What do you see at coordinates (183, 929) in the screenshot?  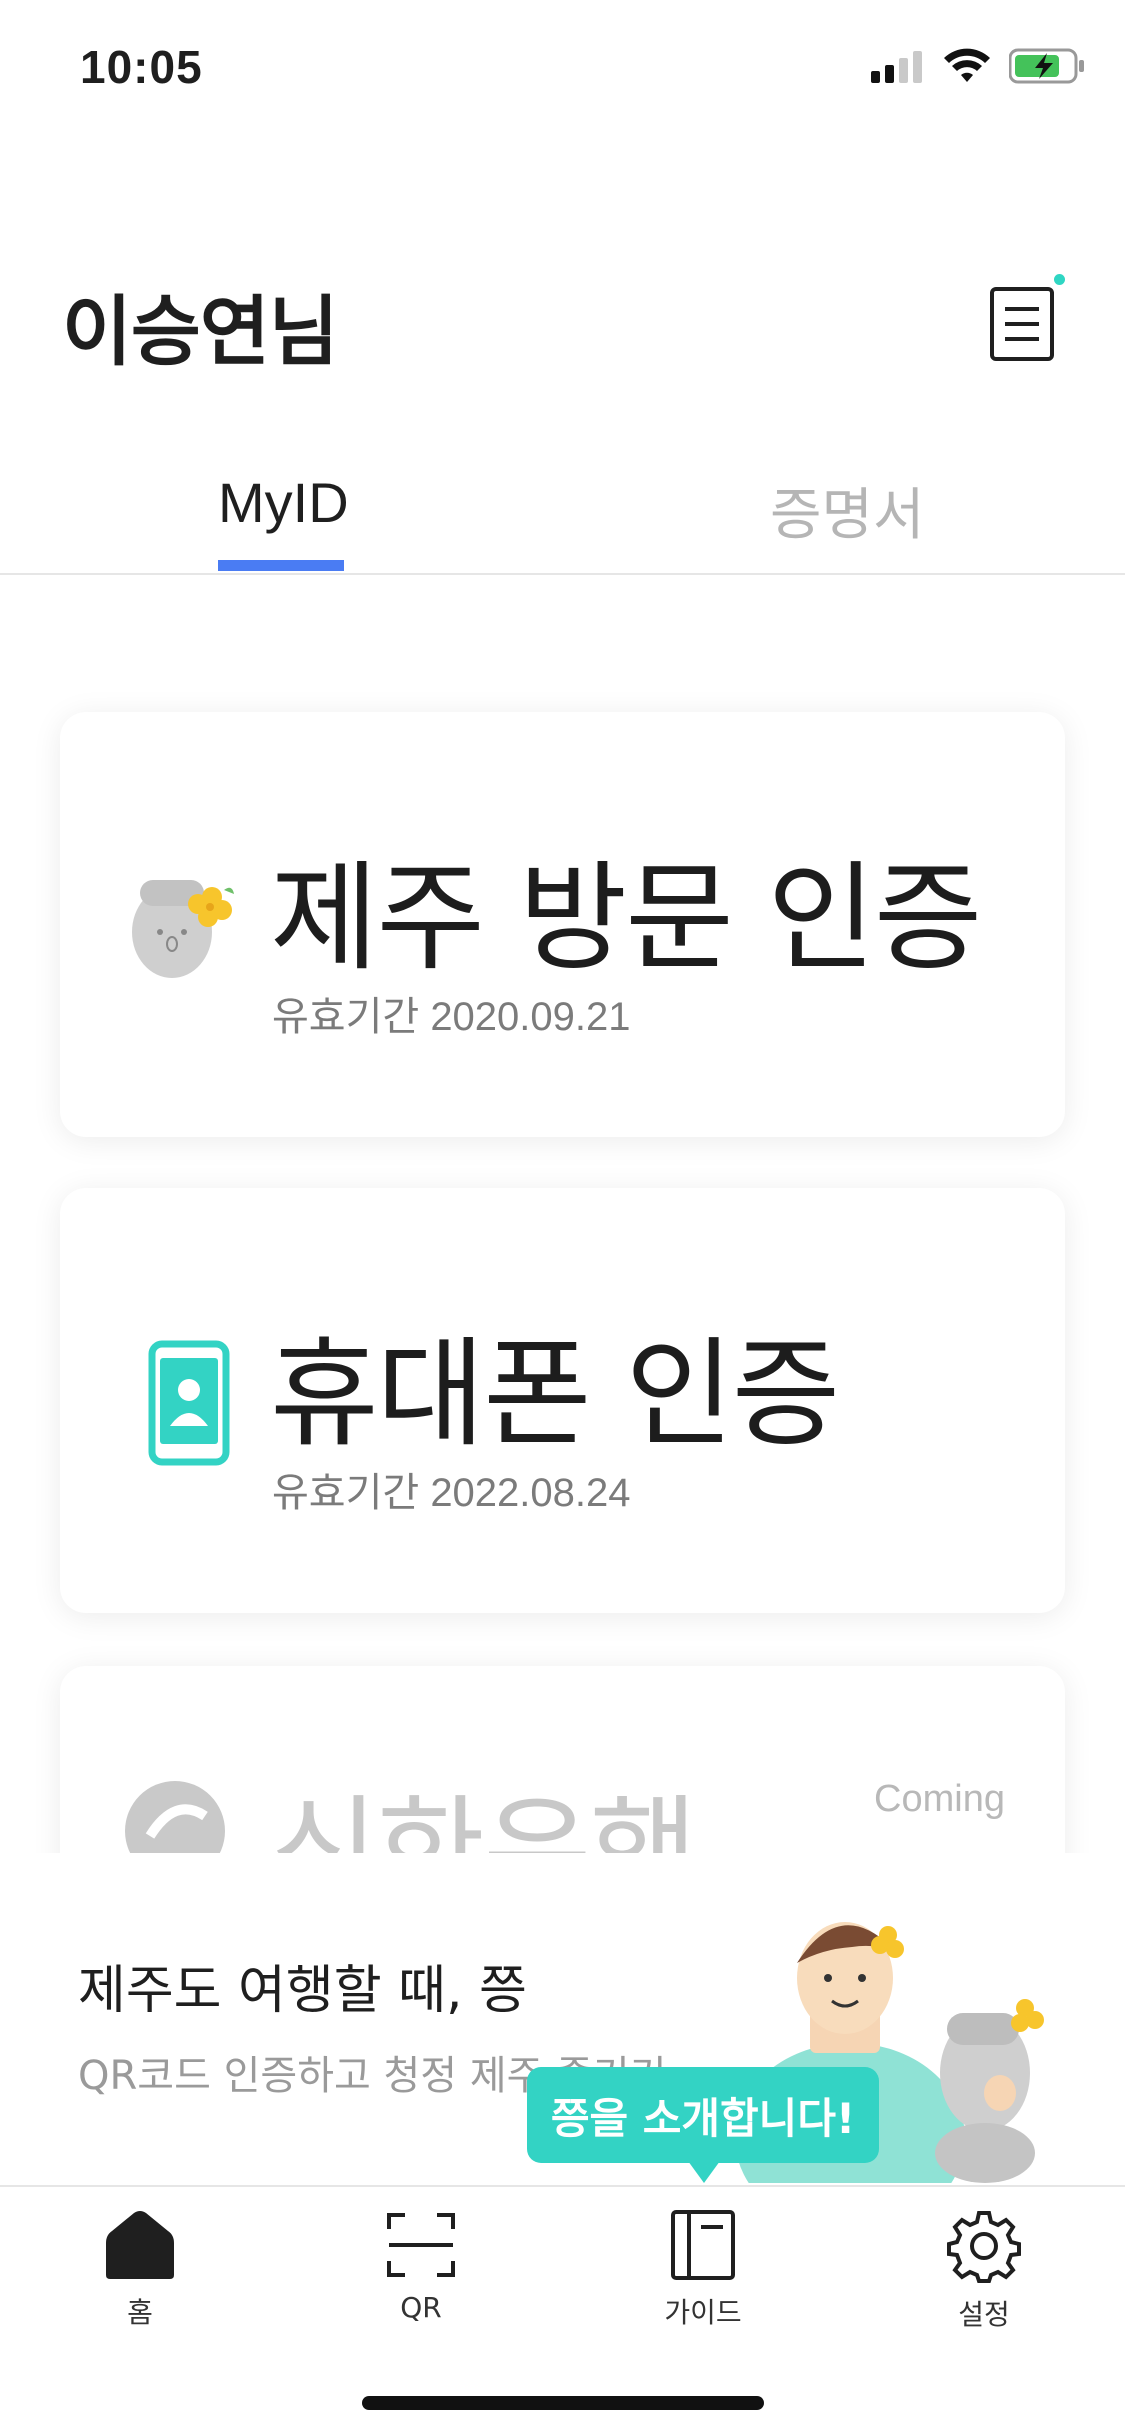 I see `jeju-stone-statue-icon` at bounding box center [183, 929].